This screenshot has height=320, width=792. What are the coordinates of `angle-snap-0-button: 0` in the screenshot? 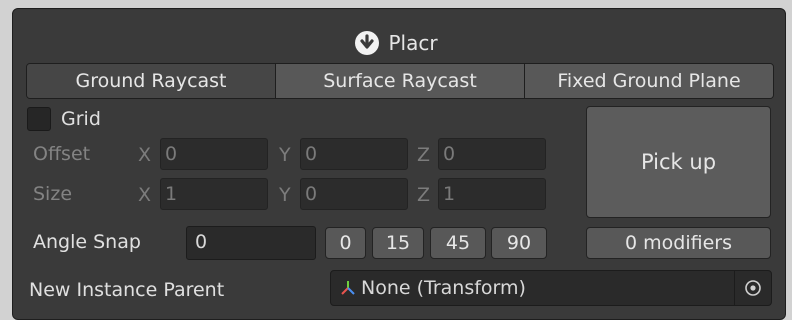 It's located at (345, 243).